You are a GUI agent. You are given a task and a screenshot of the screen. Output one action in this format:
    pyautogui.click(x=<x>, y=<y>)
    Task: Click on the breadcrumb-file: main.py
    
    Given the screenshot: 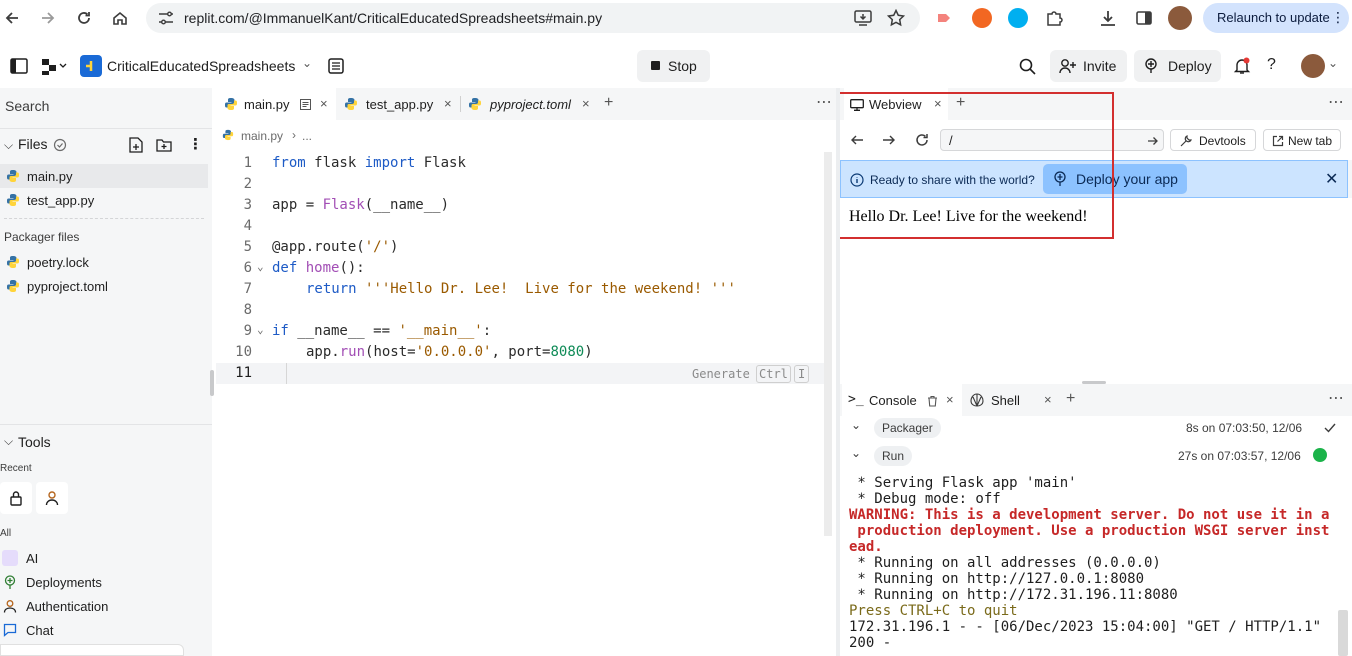 What is the action you would take?
    pyautogui.click(x=262, y=136)
    